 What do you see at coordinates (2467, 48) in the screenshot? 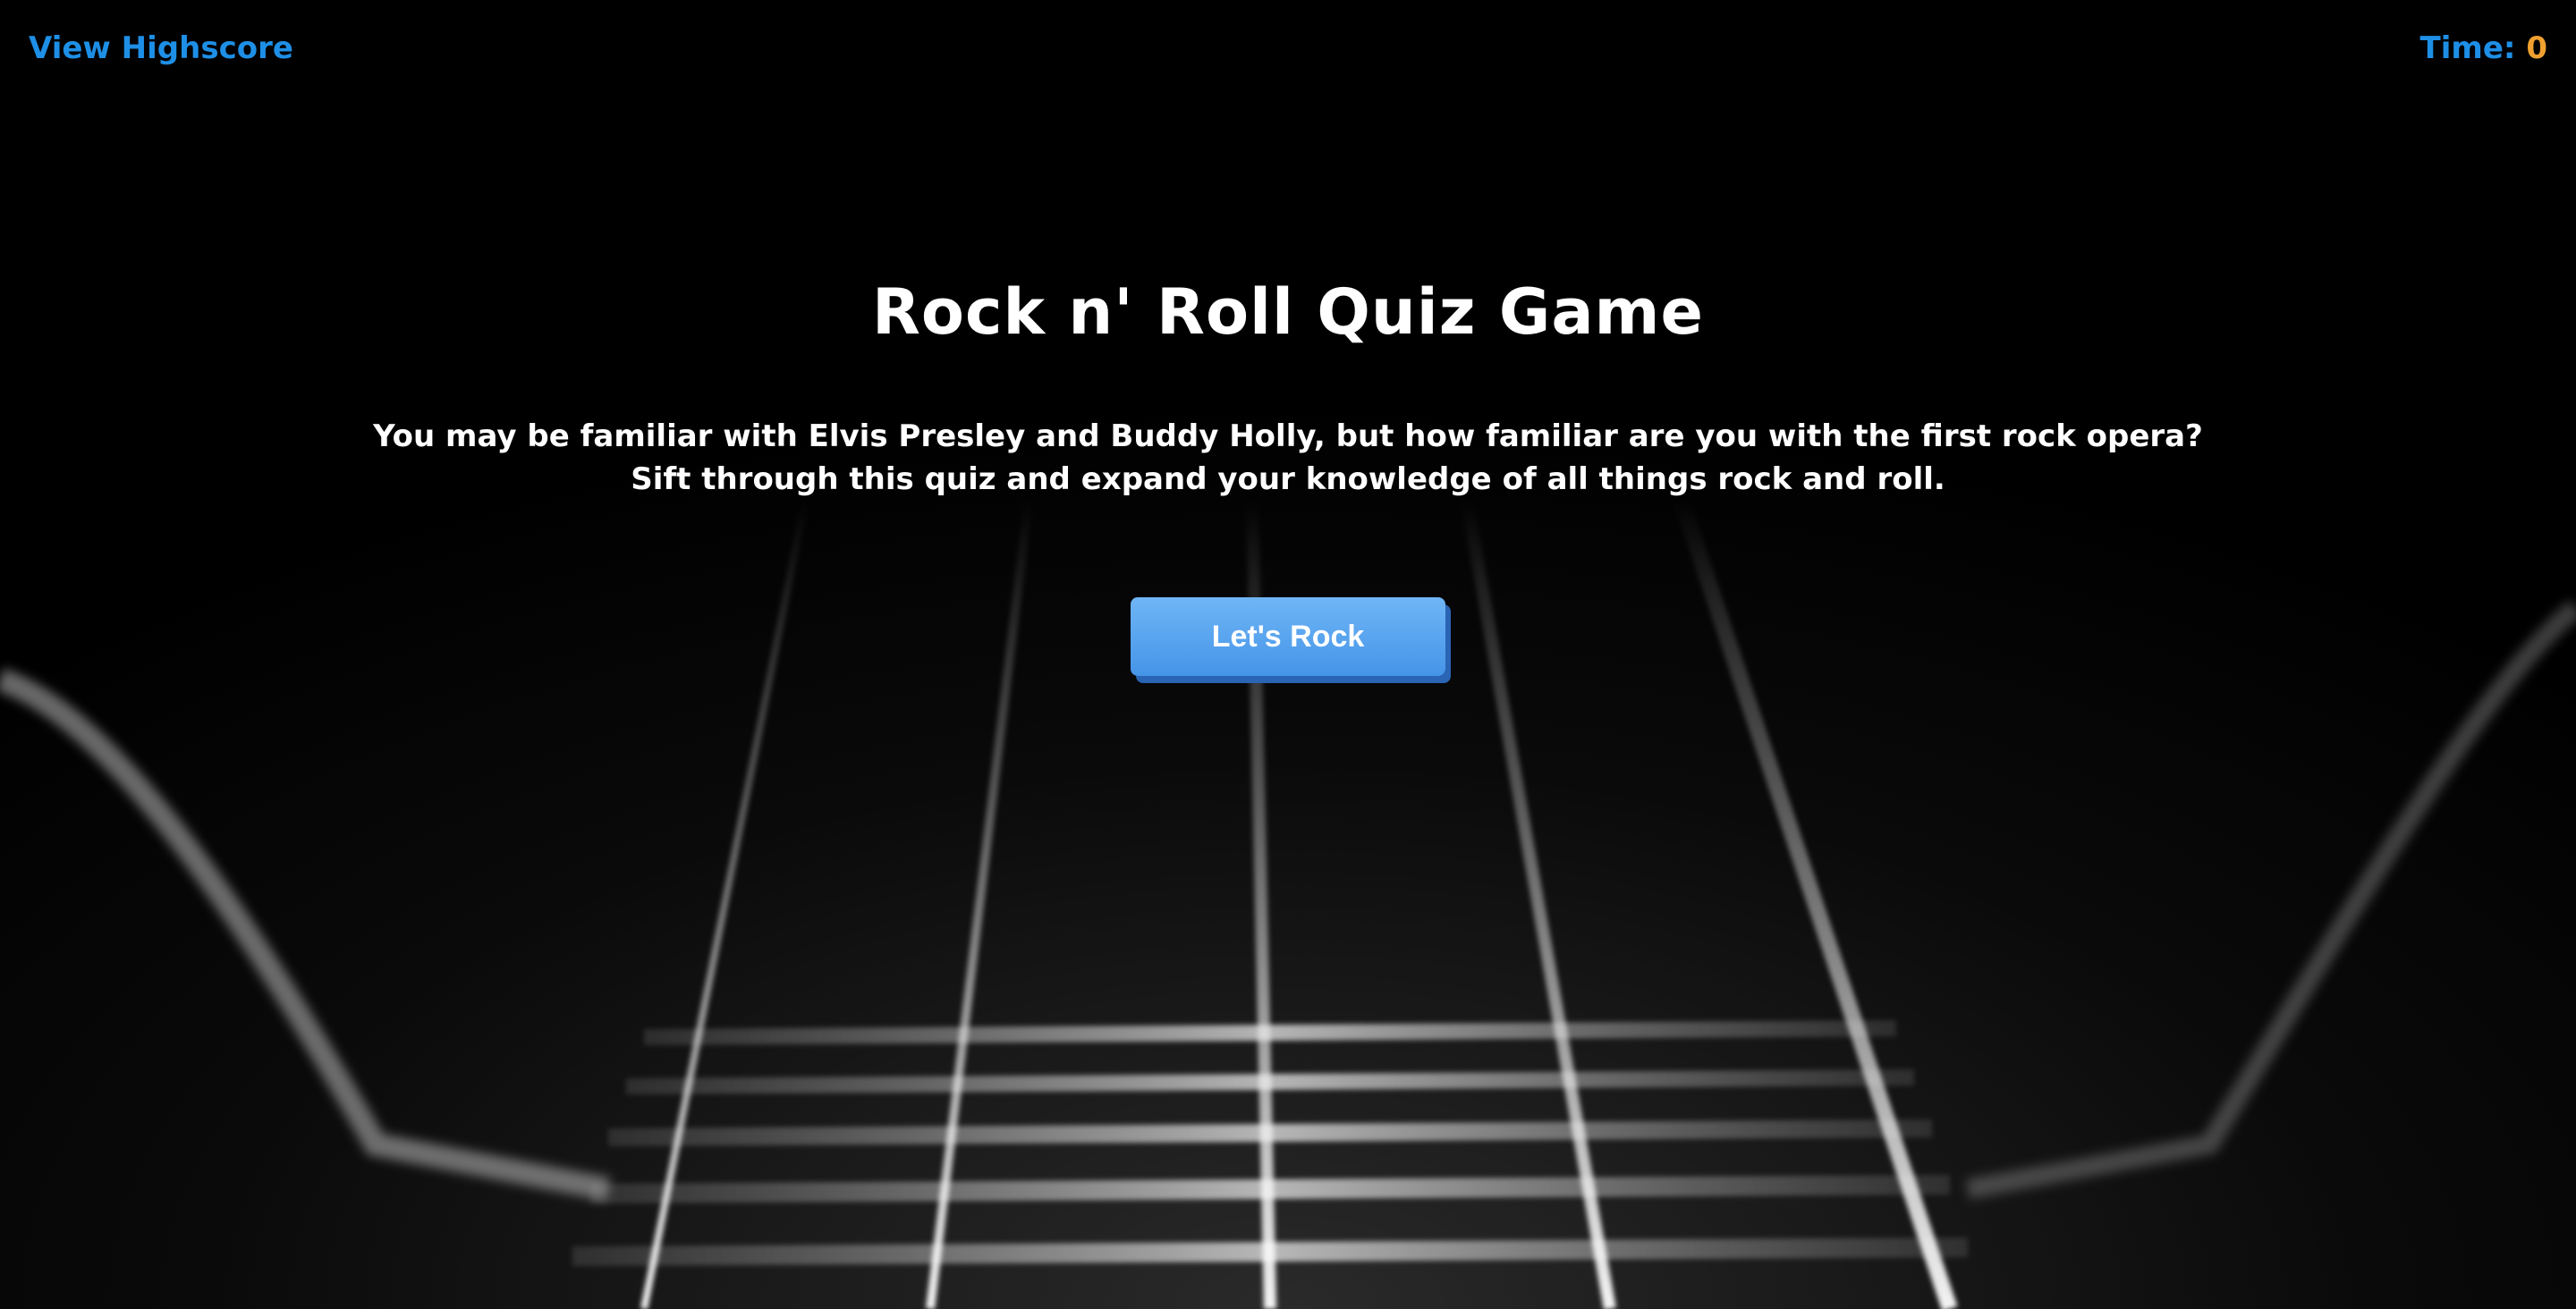
I see `timer-label: Time:` at bounding box center [2467, 48].